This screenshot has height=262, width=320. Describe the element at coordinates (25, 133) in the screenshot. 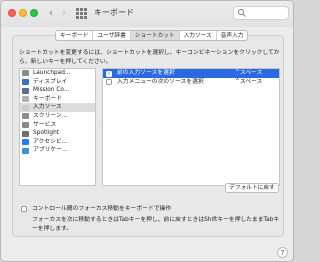

I see `spotlight-icon` at that location.